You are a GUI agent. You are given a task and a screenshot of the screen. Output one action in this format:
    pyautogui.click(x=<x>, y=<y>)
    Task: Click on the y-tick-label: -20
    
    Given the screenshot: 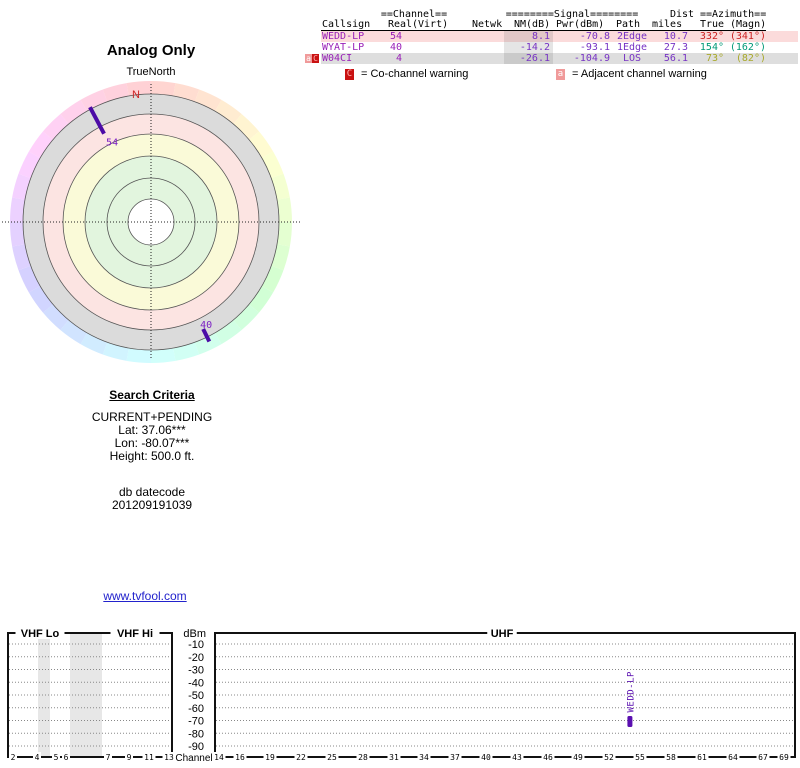 What is the action you would take?
    pyautogui.click(x=196, y=658)
    